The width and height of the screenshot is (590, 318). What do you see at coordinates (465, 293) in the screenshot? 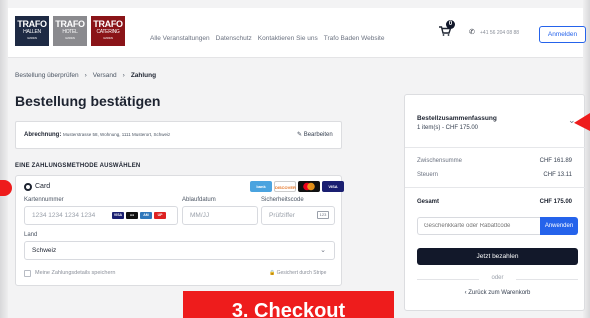
I see `chevron-left-icon: ‹` at bounding box center [465, 293].